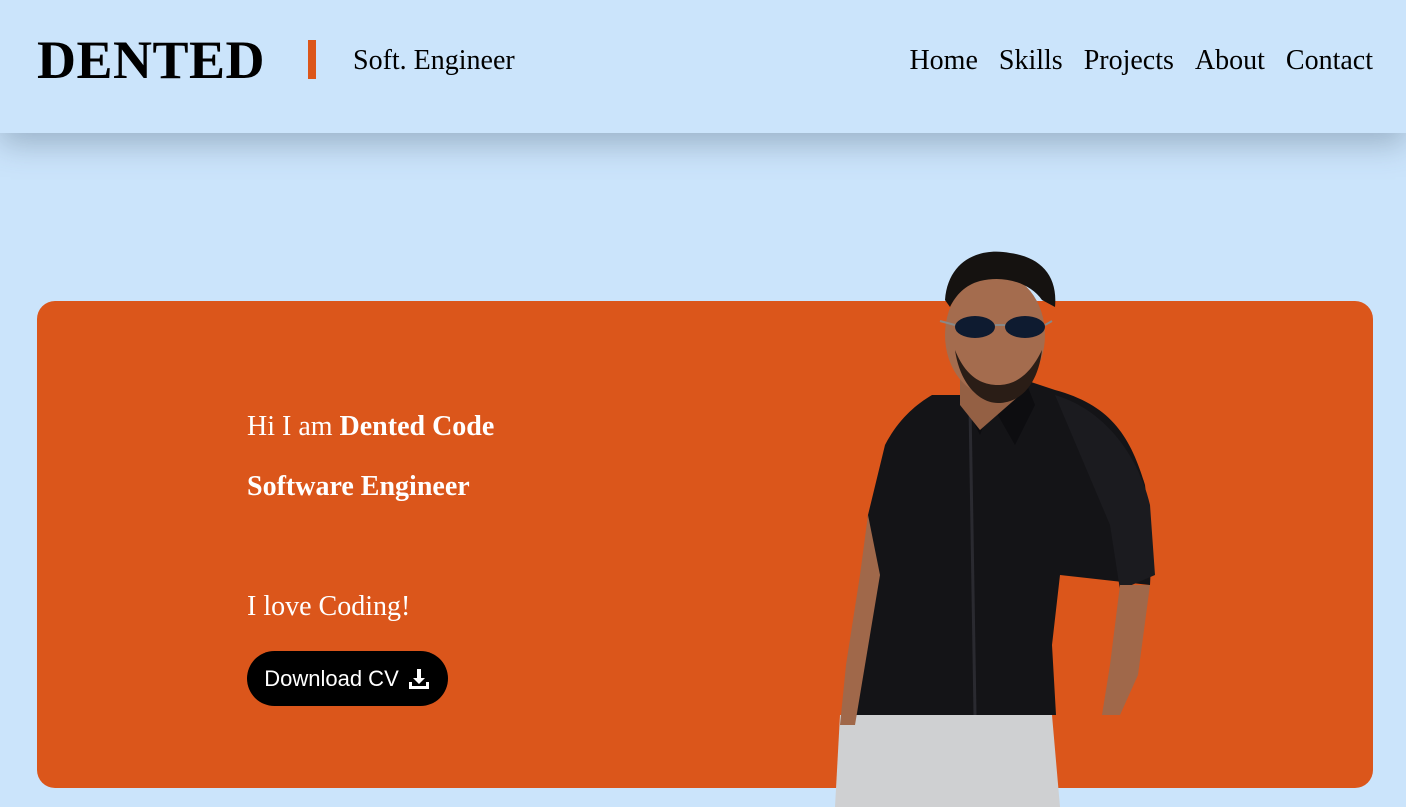 This screenshot has width=1406, height=807. Describe the element at coordinates (434, 60) in the screenshot. I see `tagline: Soft. Engineer` at that location.